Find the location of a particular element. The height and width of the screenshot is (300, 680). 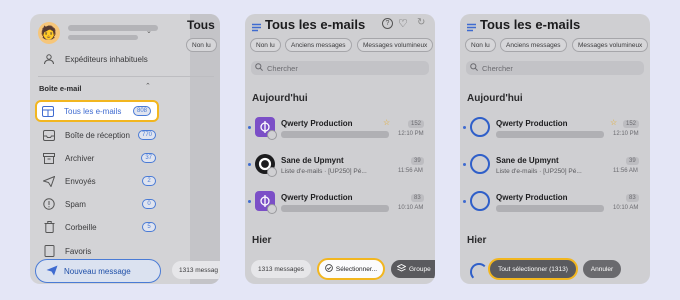

spam-icon is located at coordinates (49, 204).